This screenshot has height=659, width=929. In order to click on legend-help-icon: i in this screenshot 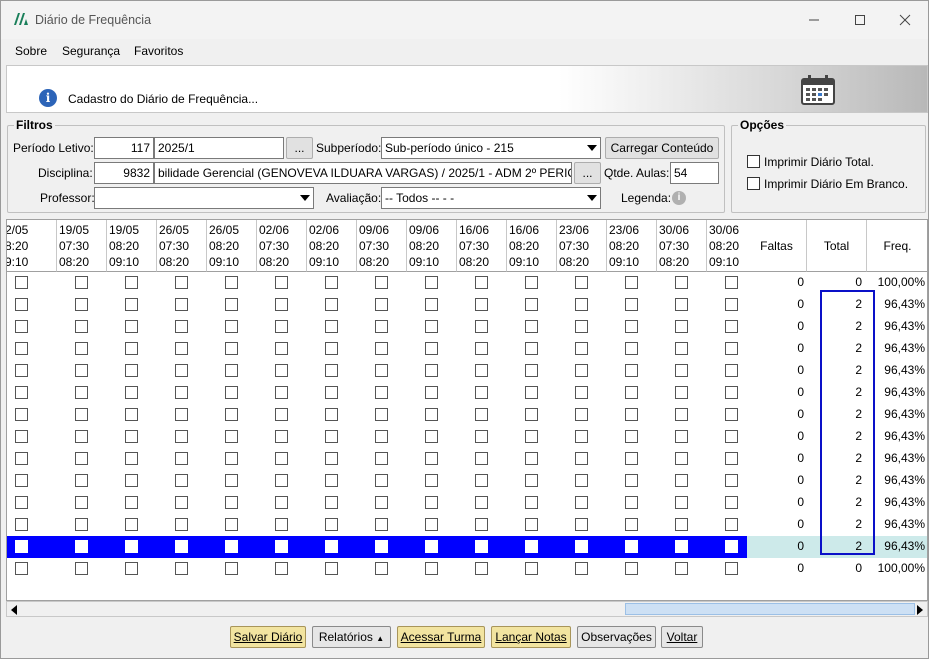, I will do `click(679, 198)`.